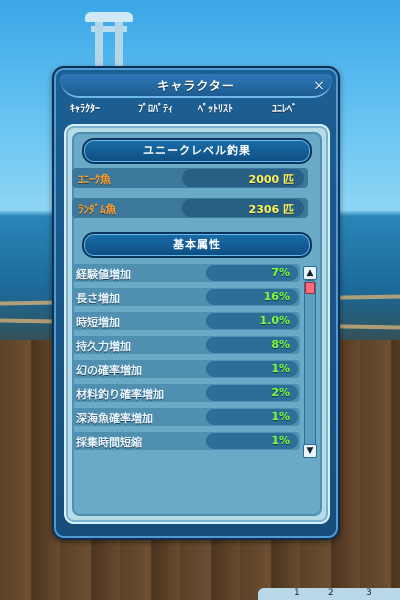  I want to click on attribute-value-box: 1.0%, so click(252, 321).